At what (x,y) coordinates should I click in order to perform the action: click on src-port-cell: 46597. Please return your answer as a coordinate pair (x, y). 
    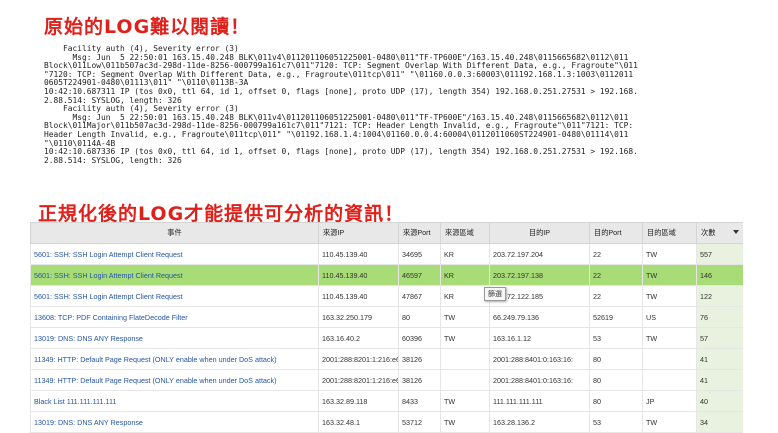
    Looking at the image, I should click on (419, 275).